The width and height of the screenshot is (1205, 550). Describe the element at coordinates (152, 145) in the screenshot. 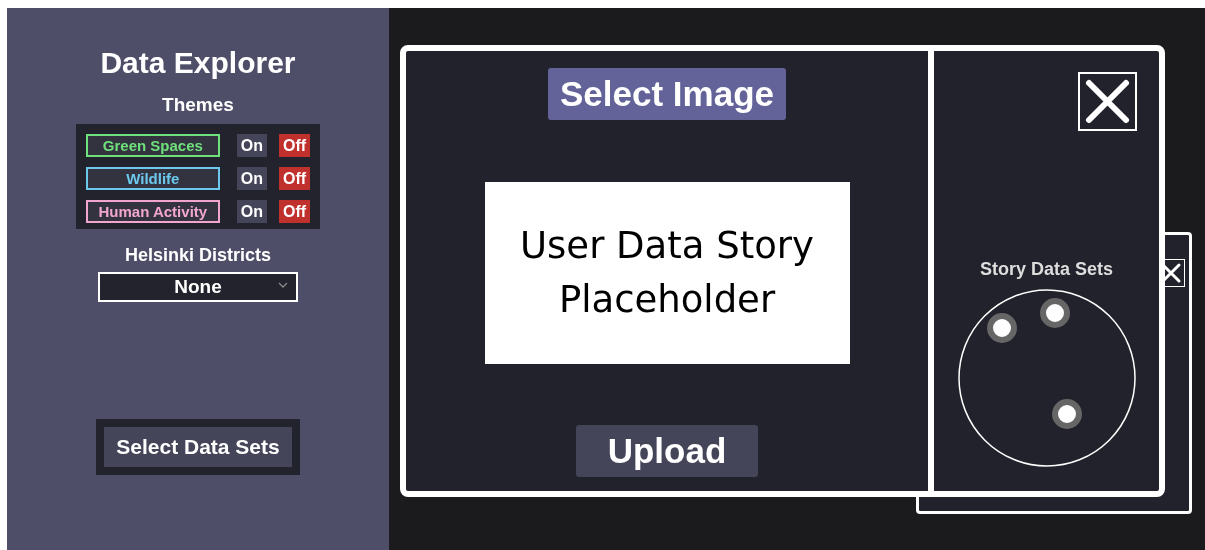

I see `theme-label: Green Spaces` at that location.